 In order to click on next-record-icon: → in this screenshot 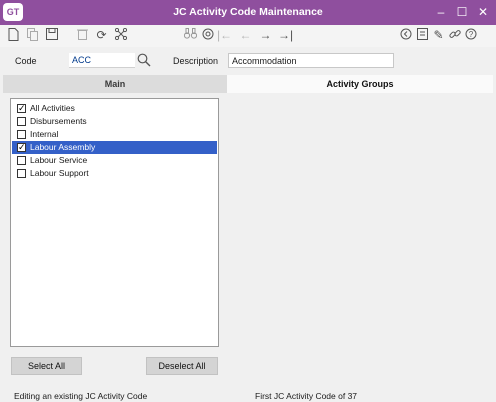, I will do `click(265, 35)`.